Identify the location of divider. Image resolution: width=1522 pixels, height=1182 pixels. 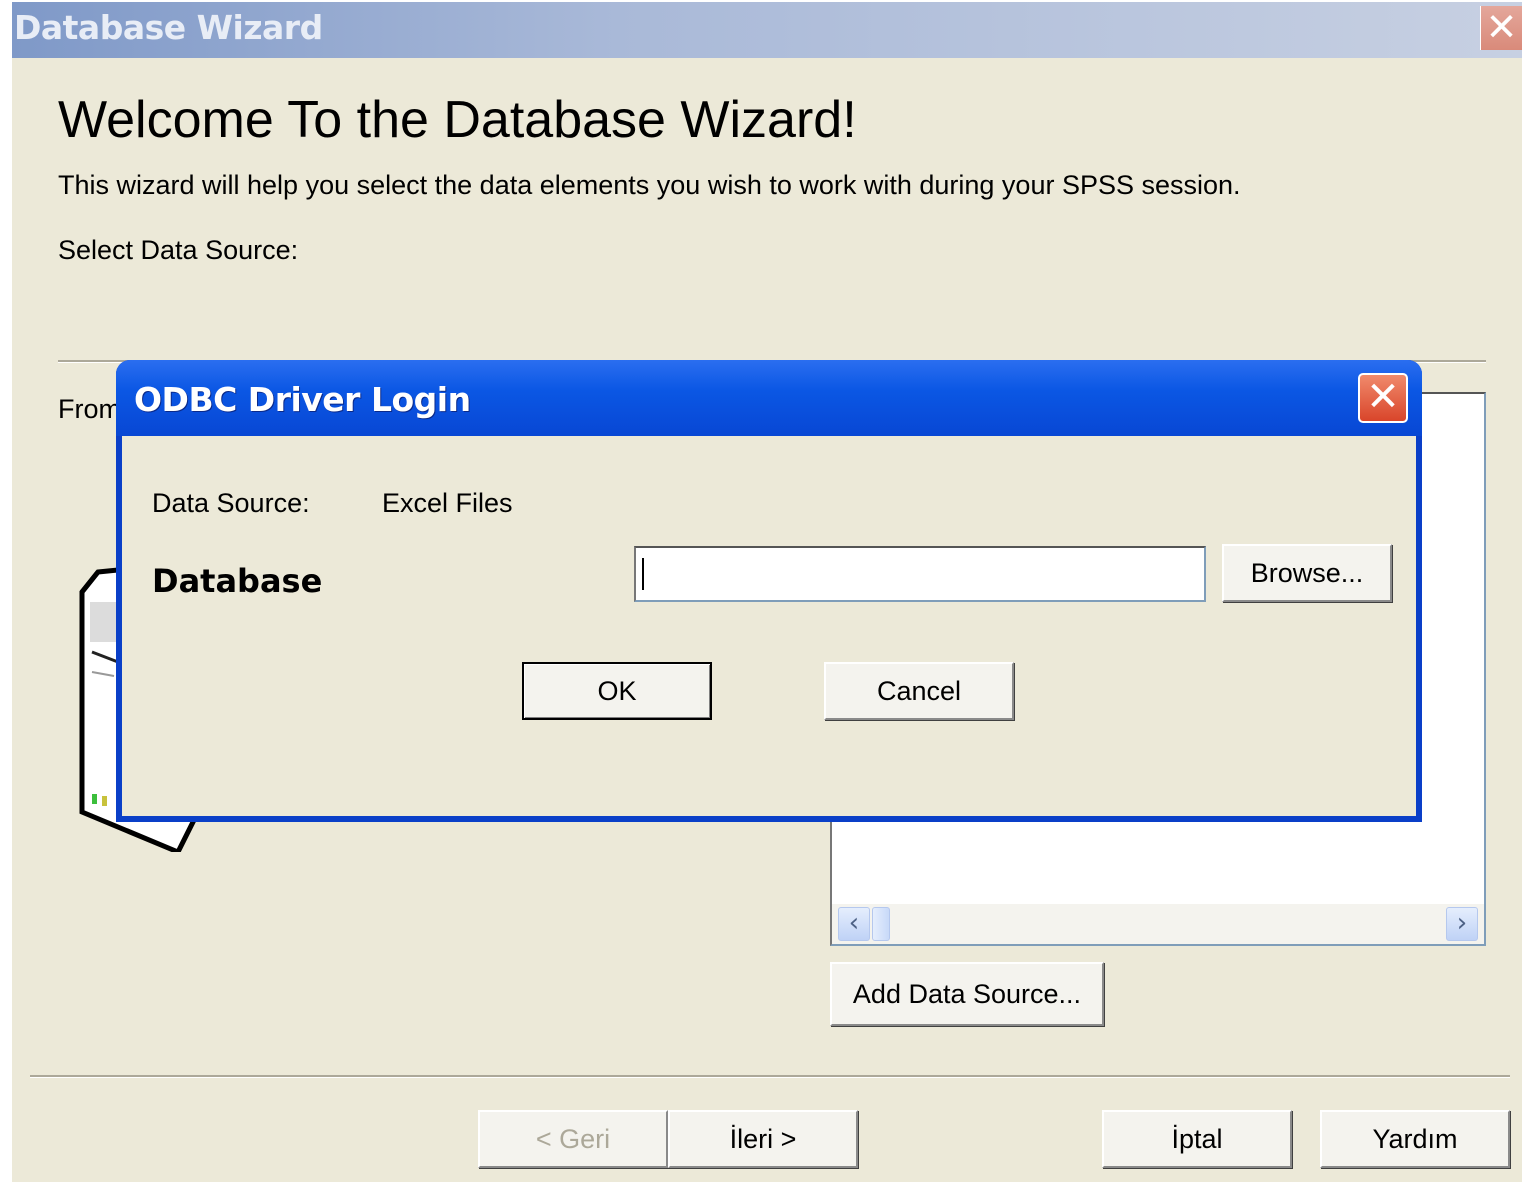
(770, 1076).